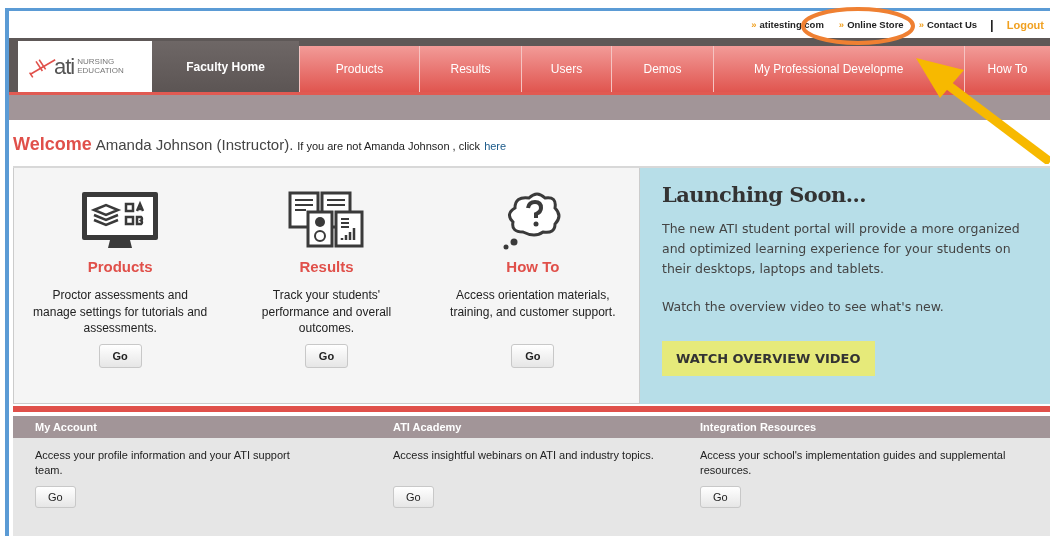 This screenshot has width=1050, height=536. What do you see at coordinates (120, 312) in the screenshot?
I see `feature-description: Proctor assessments and manage settings for tutorials and assessments.` at bounding box center [120, 312].